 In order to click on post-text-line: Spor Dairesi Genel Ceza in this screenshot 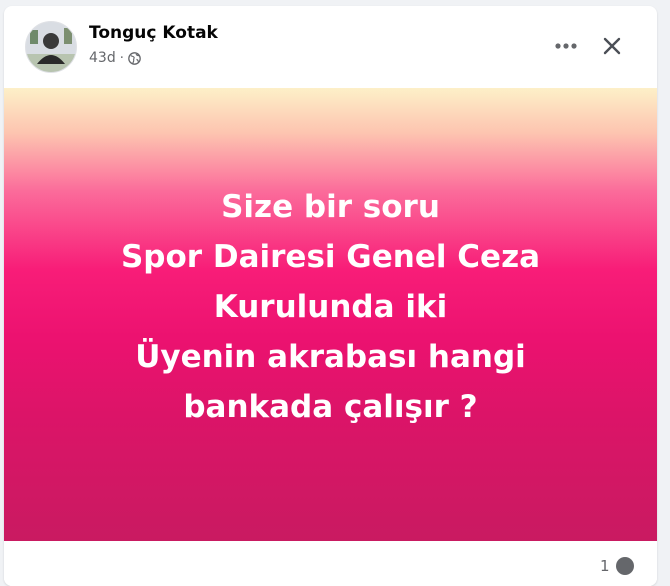, I will do `click(330, 256)`.